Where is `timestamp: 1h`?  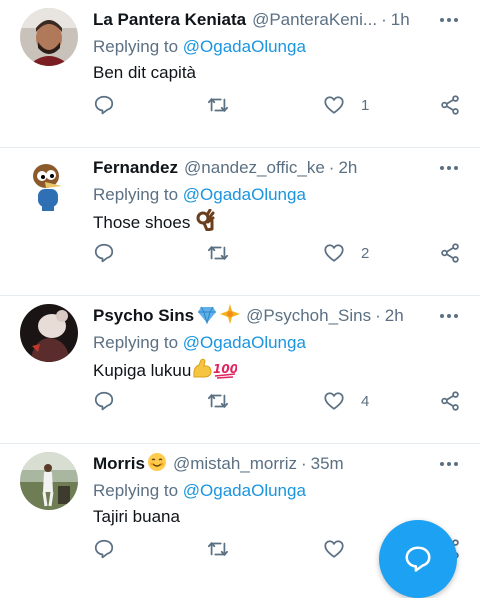
timestamp: 1h is located at coordinates (400, 19).